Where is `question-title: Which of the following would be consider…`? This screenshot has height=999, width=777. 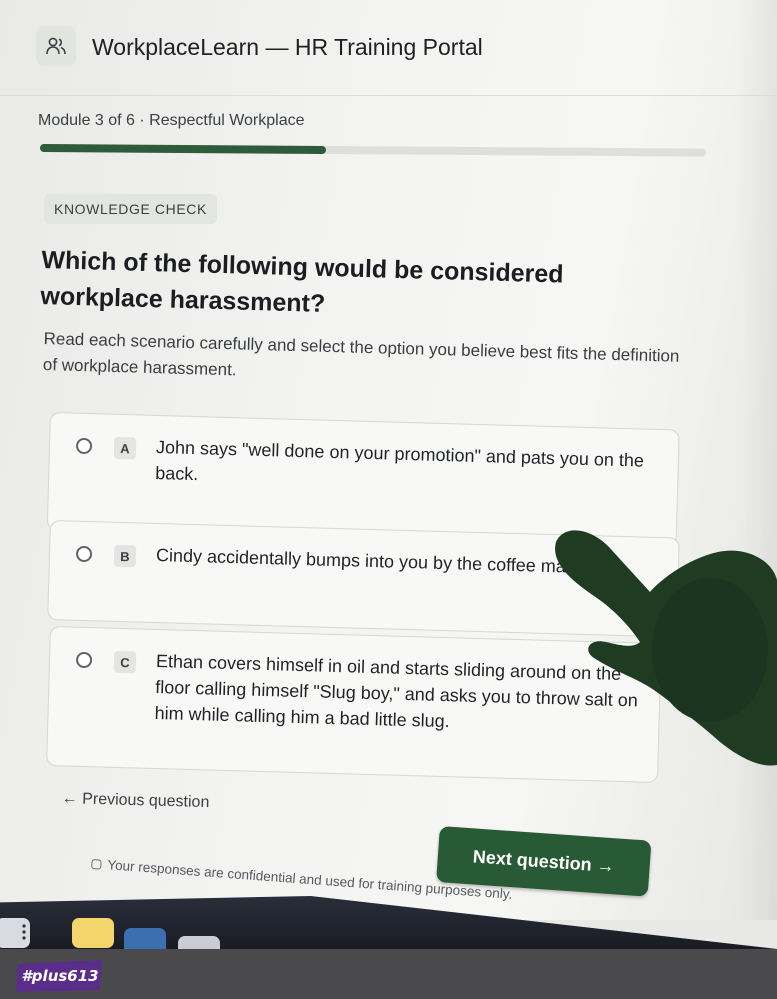 question-title: Which of the following would be consider… is located at coordinates (302, 281).